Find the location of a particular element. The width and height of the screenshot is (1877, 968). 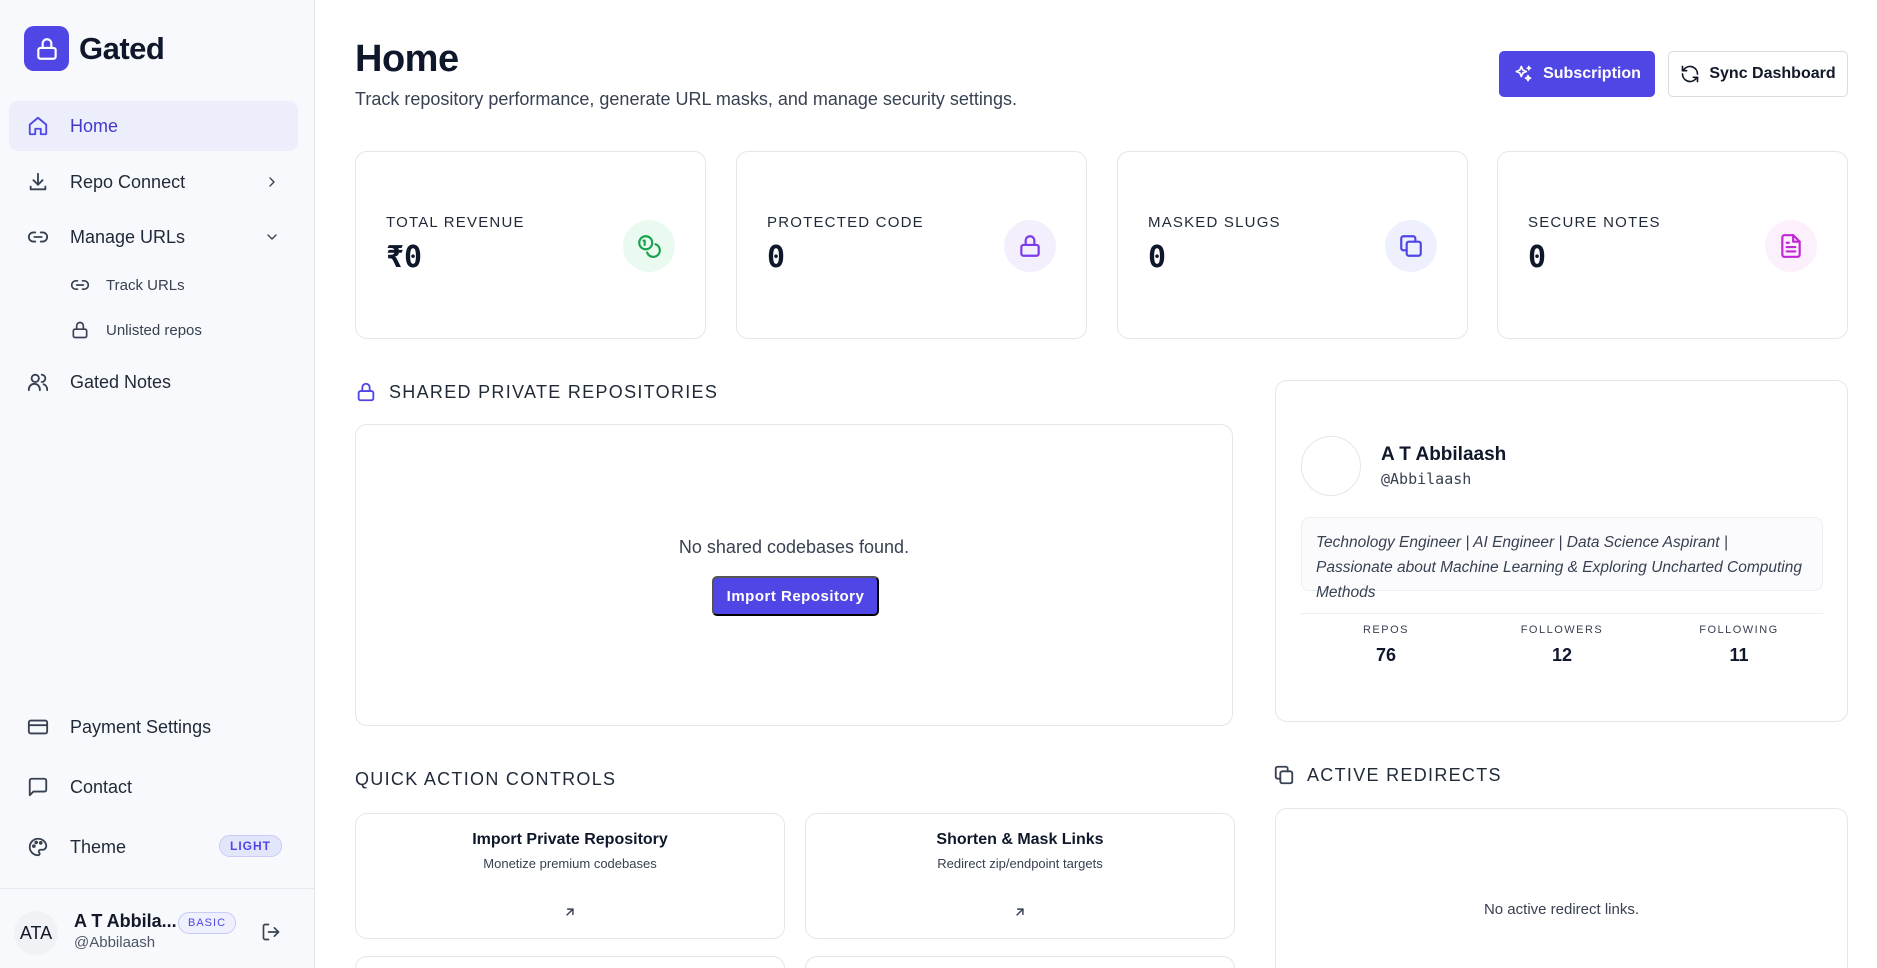

sidebar-item-payment-settings: Payment Settings is located at coordinates (153, 727).